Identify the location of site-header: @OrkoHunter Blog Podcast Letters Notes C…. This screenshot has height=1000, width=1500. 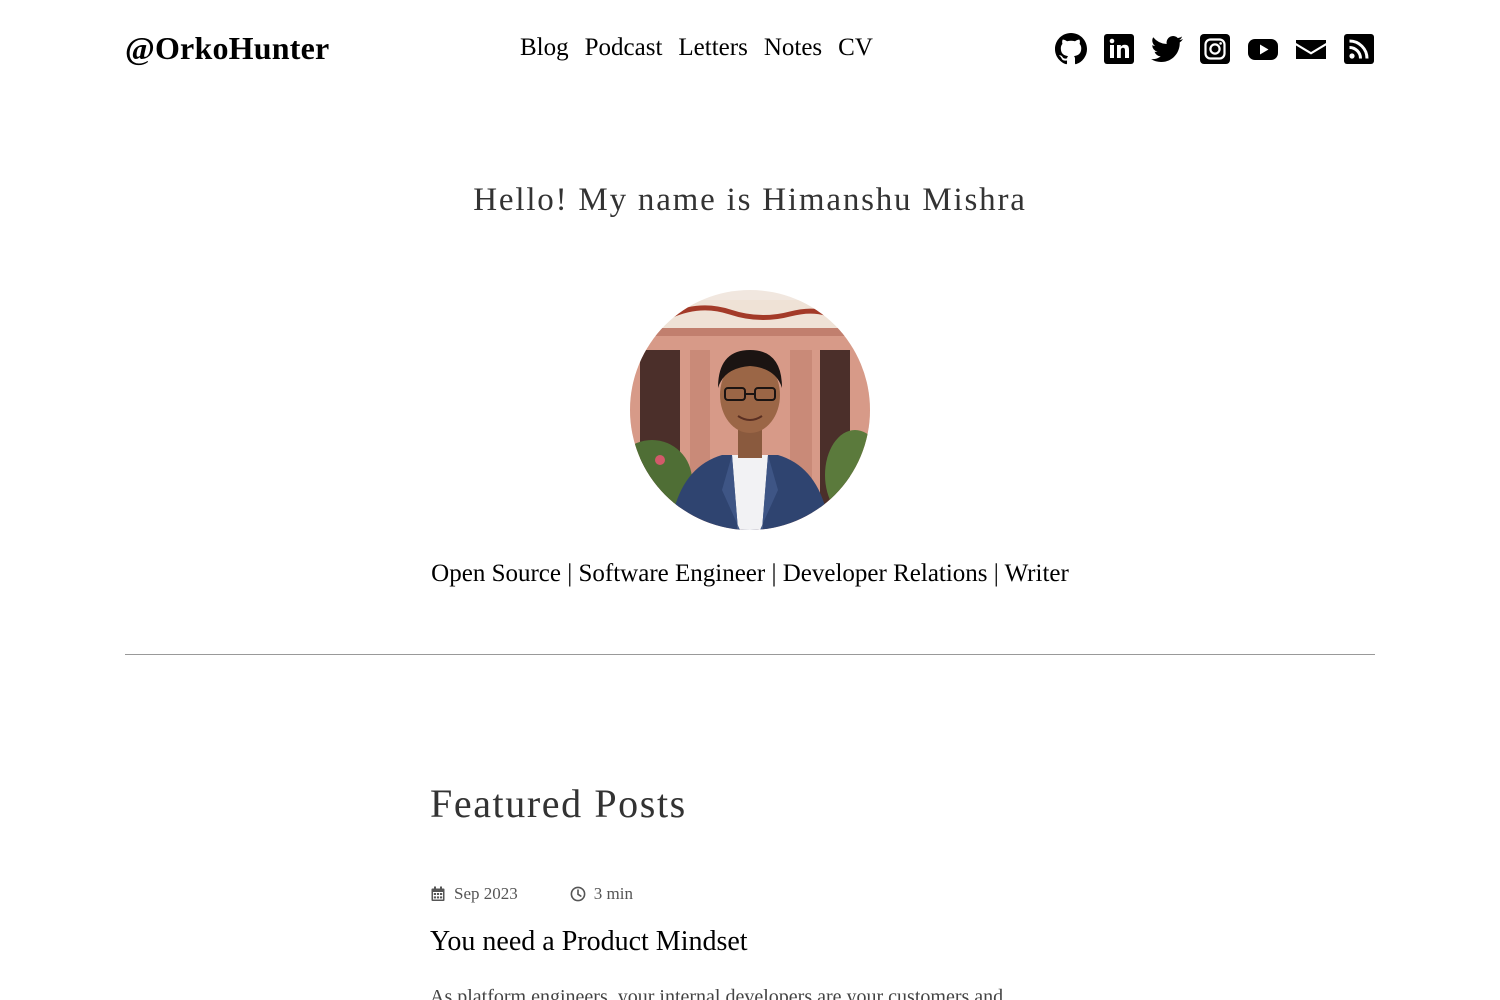
(750, 51).